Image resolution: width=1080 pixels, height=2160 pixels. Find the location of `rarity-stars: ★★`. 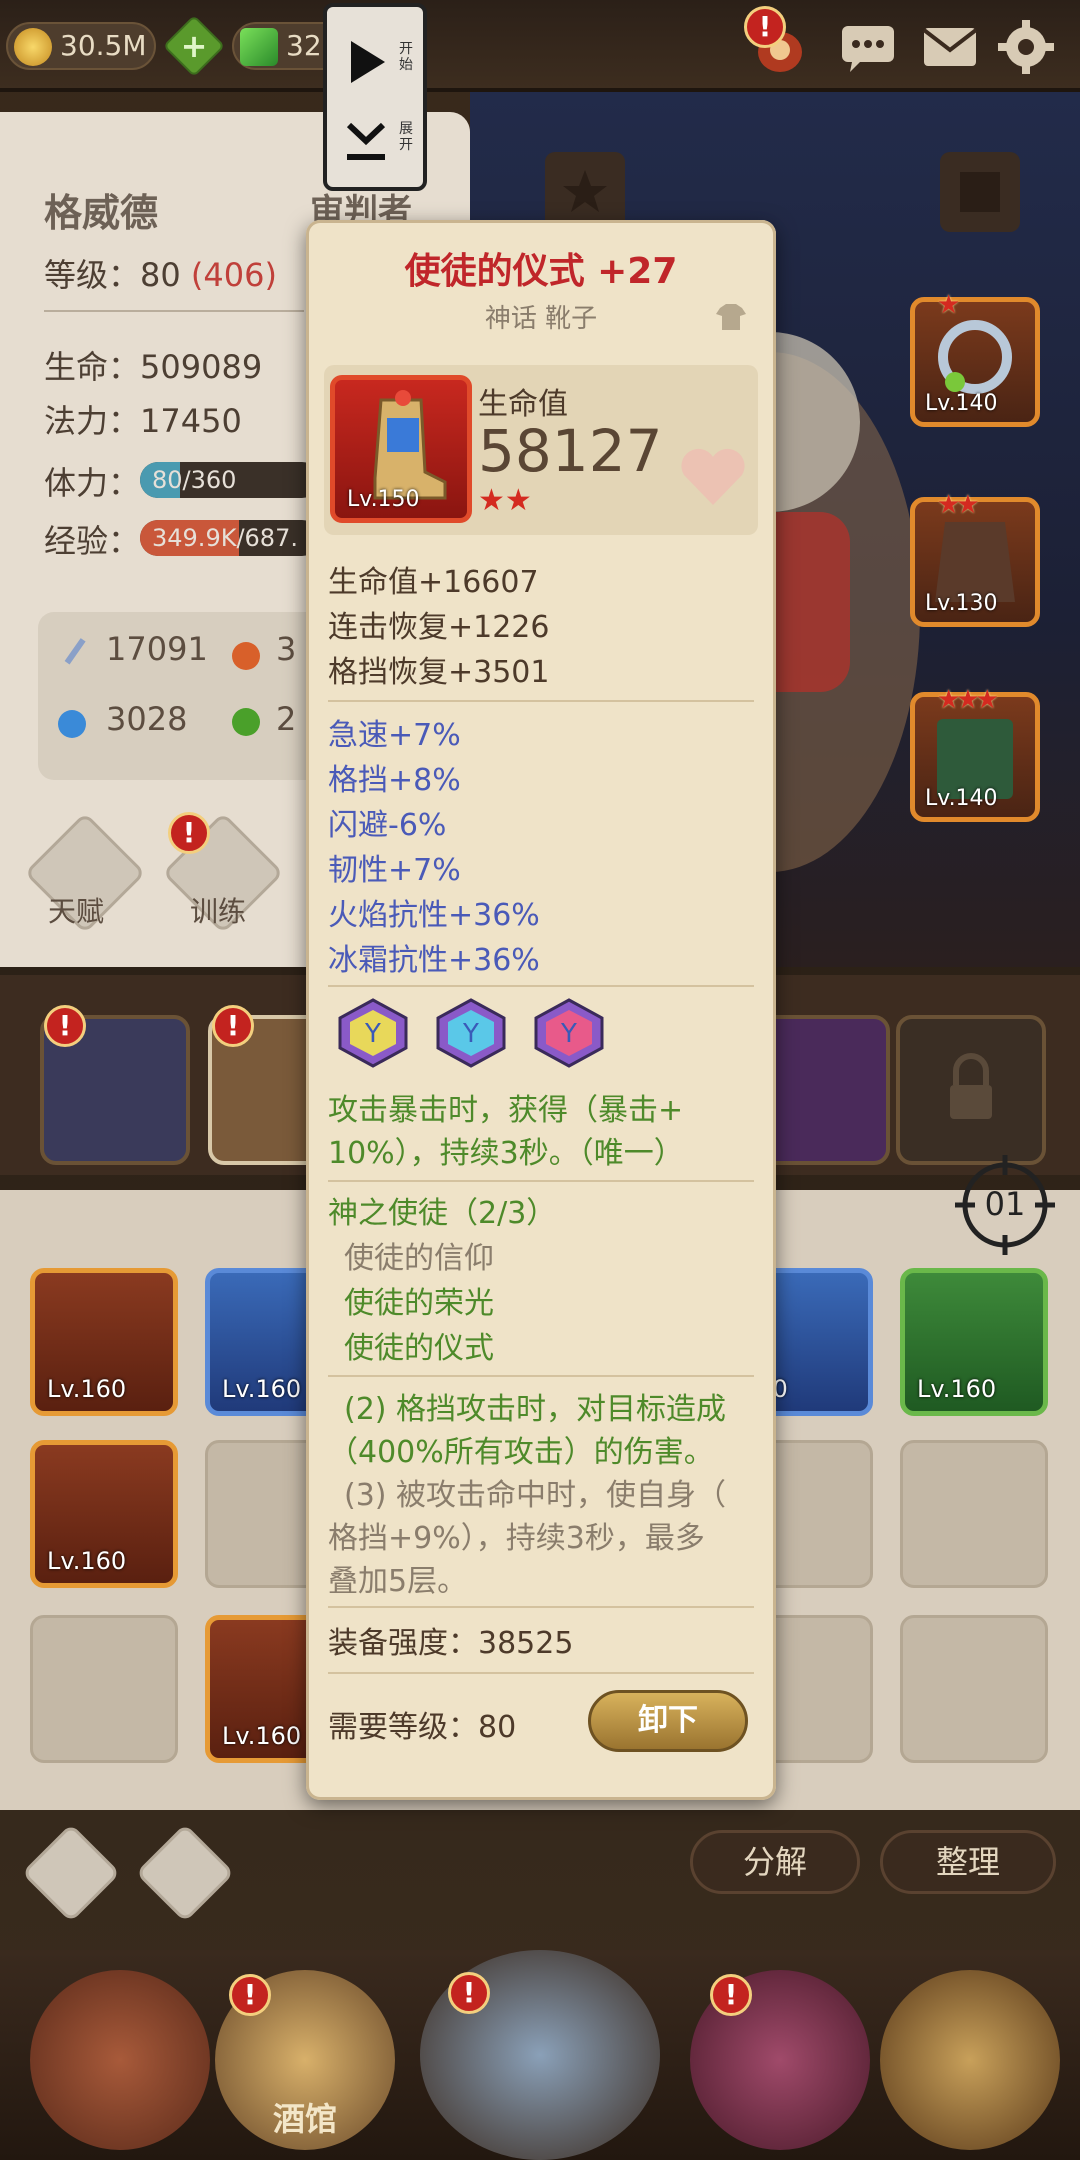

rarity-stars: ★★ is located at coordinates (505, 500).